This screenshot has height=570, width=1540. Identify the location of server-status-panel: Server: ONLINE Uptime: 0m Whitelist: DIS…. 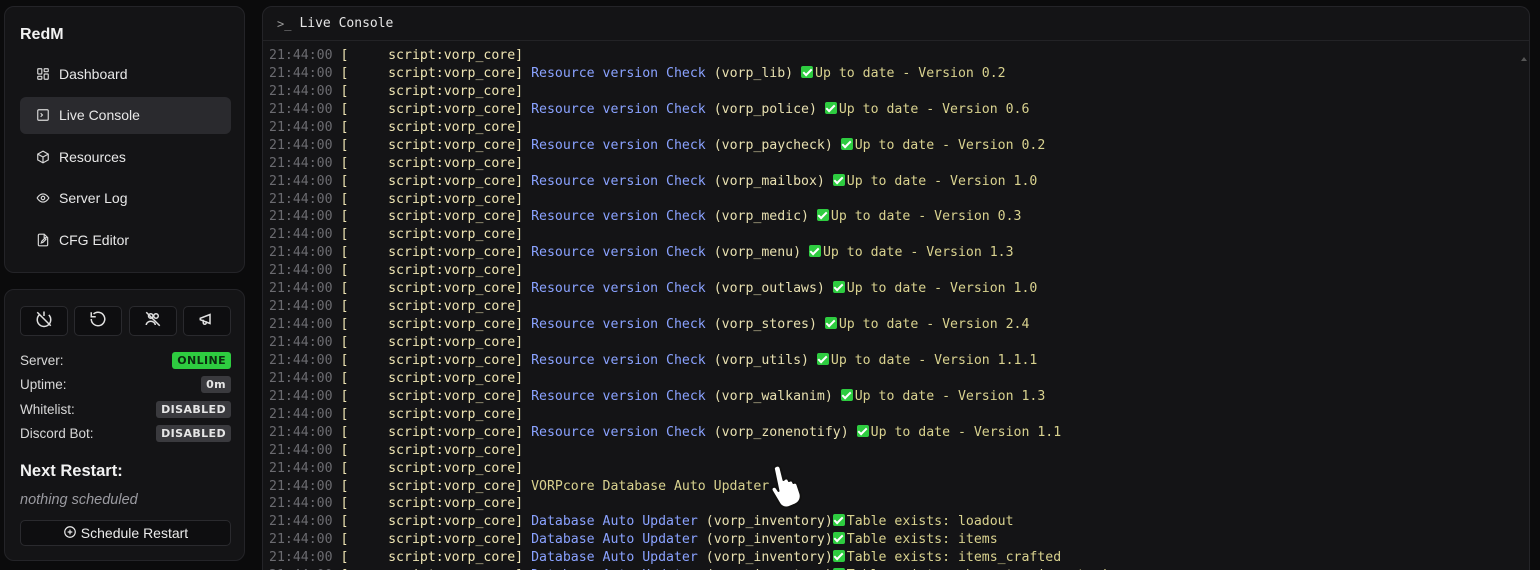
(124, 425).